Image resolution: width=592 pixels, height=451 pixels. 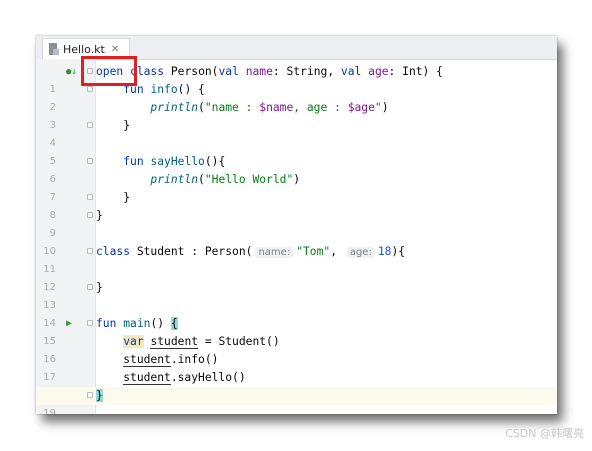 What do you see at coordinates (296, 277) in the screenshot?
I see `code-line: 12` at bounding box center [296, 277].